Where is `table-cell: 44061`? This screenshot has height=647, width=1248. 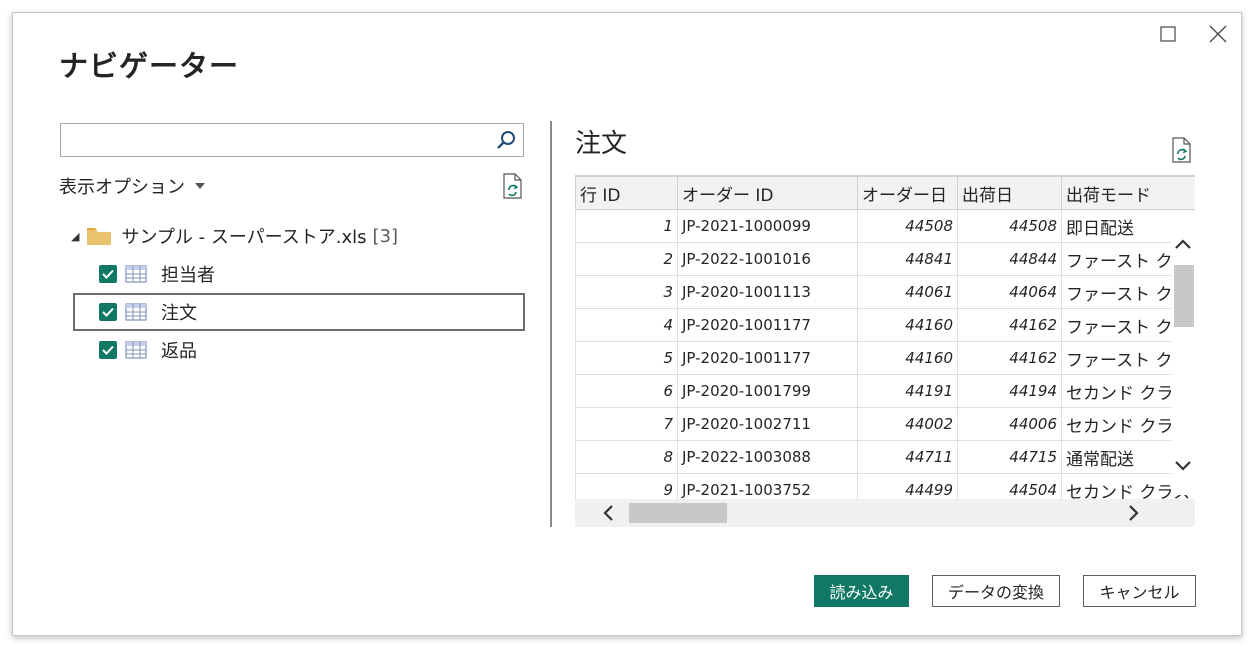 table-cell: 44061 is located at coordinates (907, 292).